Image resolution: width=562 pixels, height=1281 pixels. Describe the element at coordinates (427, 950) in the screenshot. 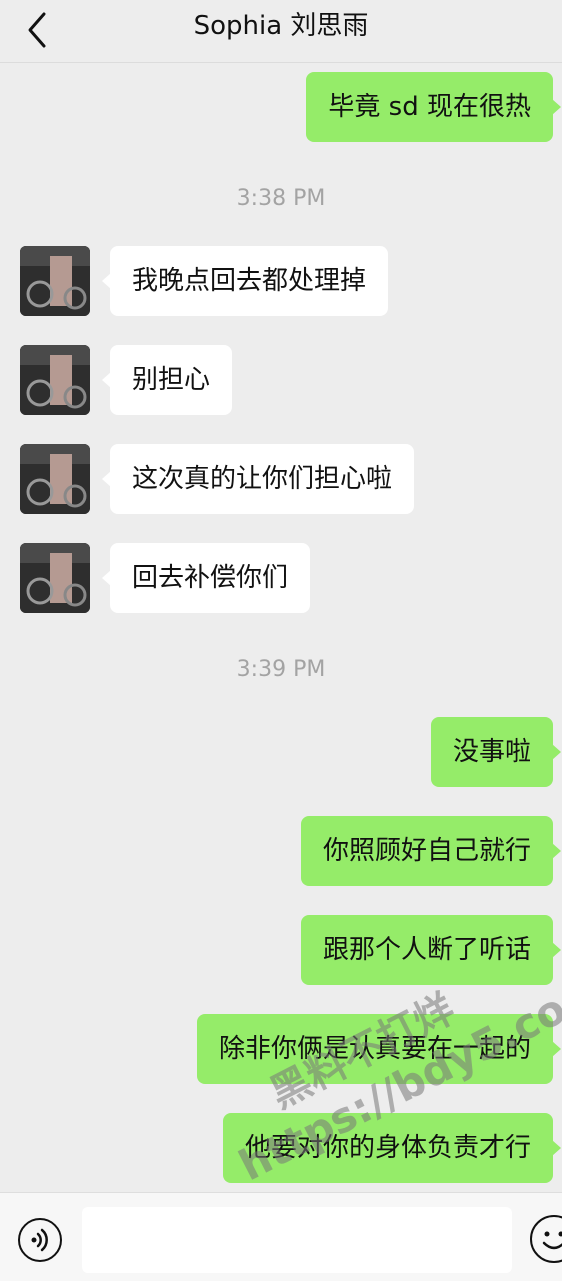

I see `outgoing-bubble: 跟那个人断了听话` at that location.